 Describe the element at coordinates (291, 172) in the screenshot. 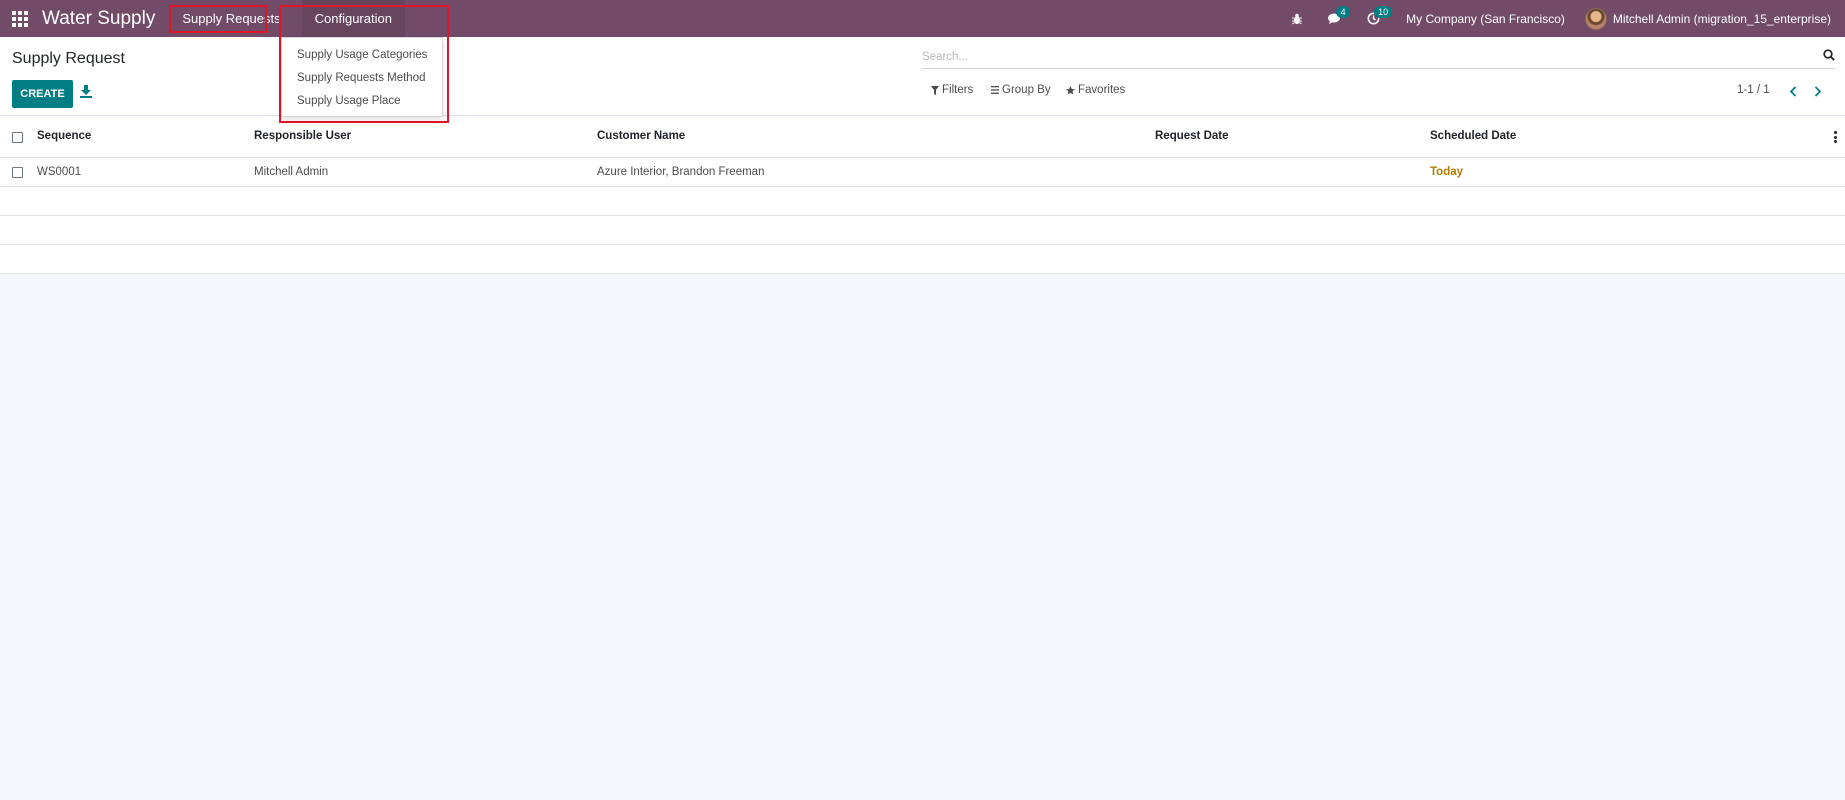

I see `cell-responsible-user: Mitchell Admin` at that location.